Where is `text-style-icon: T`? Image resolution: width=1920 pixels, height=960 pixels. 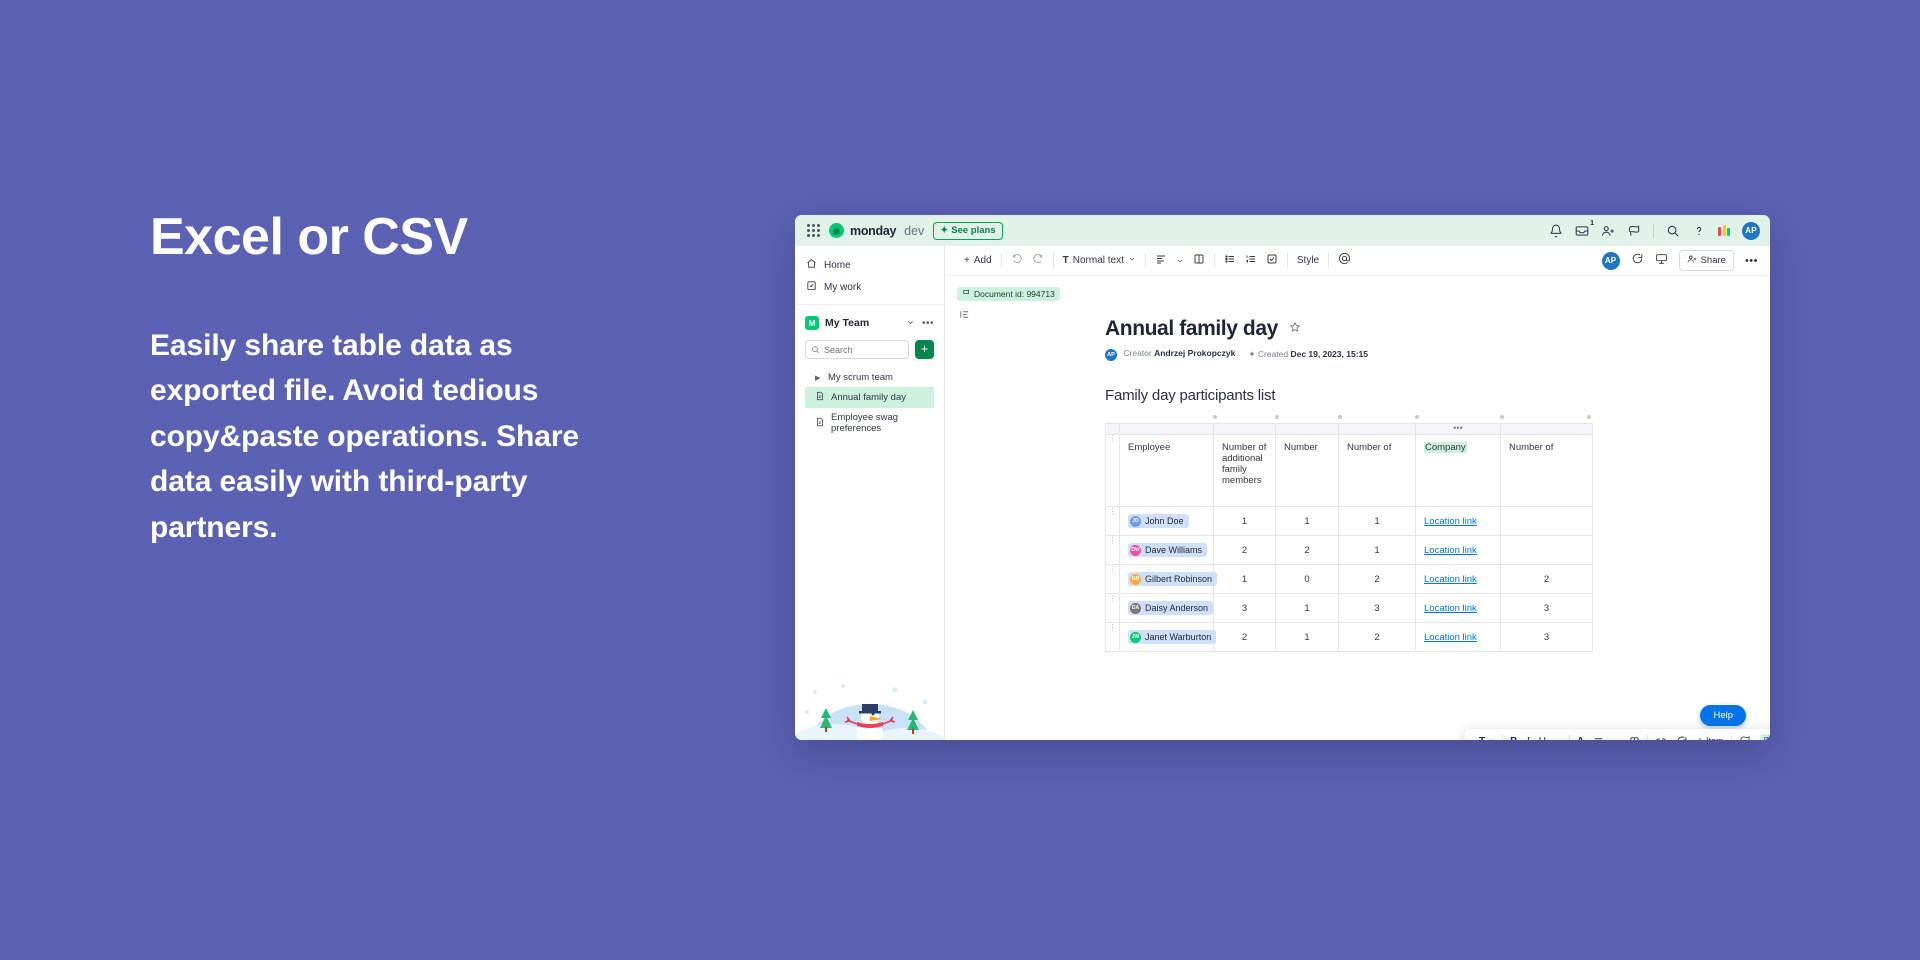
text-style-icon: T is located at coordinates (1065, 260).